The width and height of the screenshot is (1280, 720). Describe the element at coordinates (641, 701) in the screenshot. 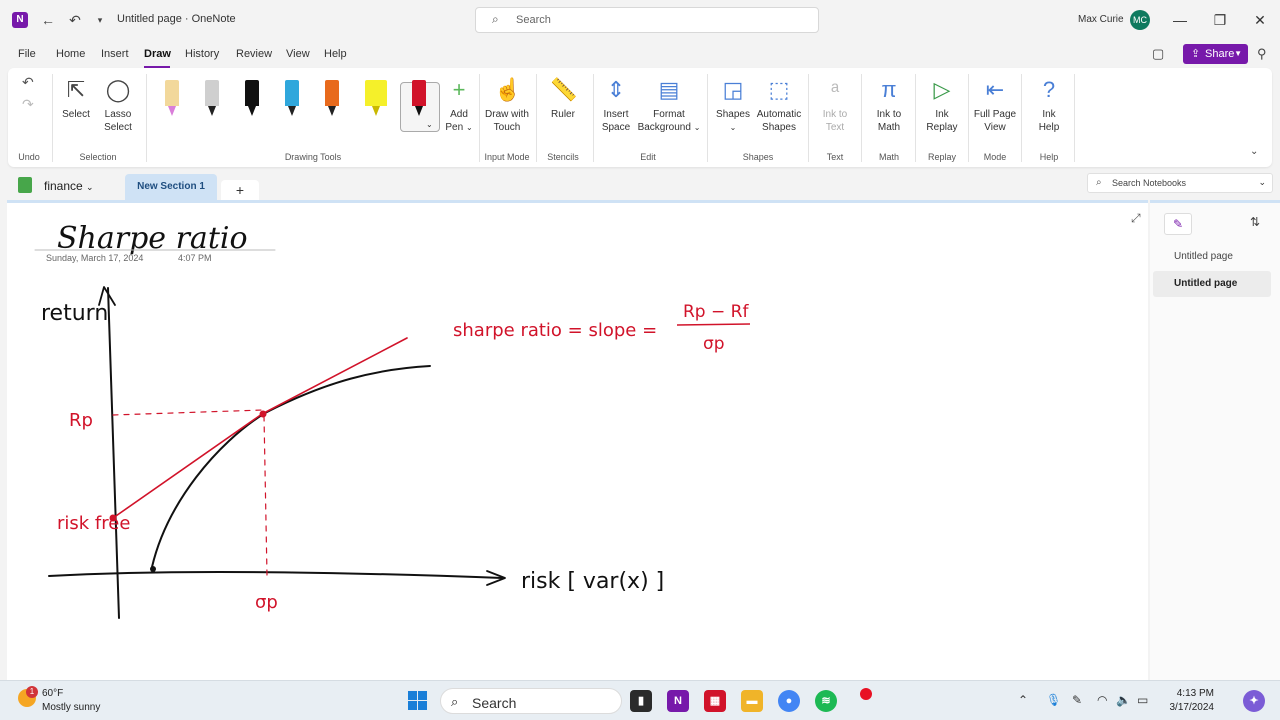

I see `task-view-icon: ▮` at that location.